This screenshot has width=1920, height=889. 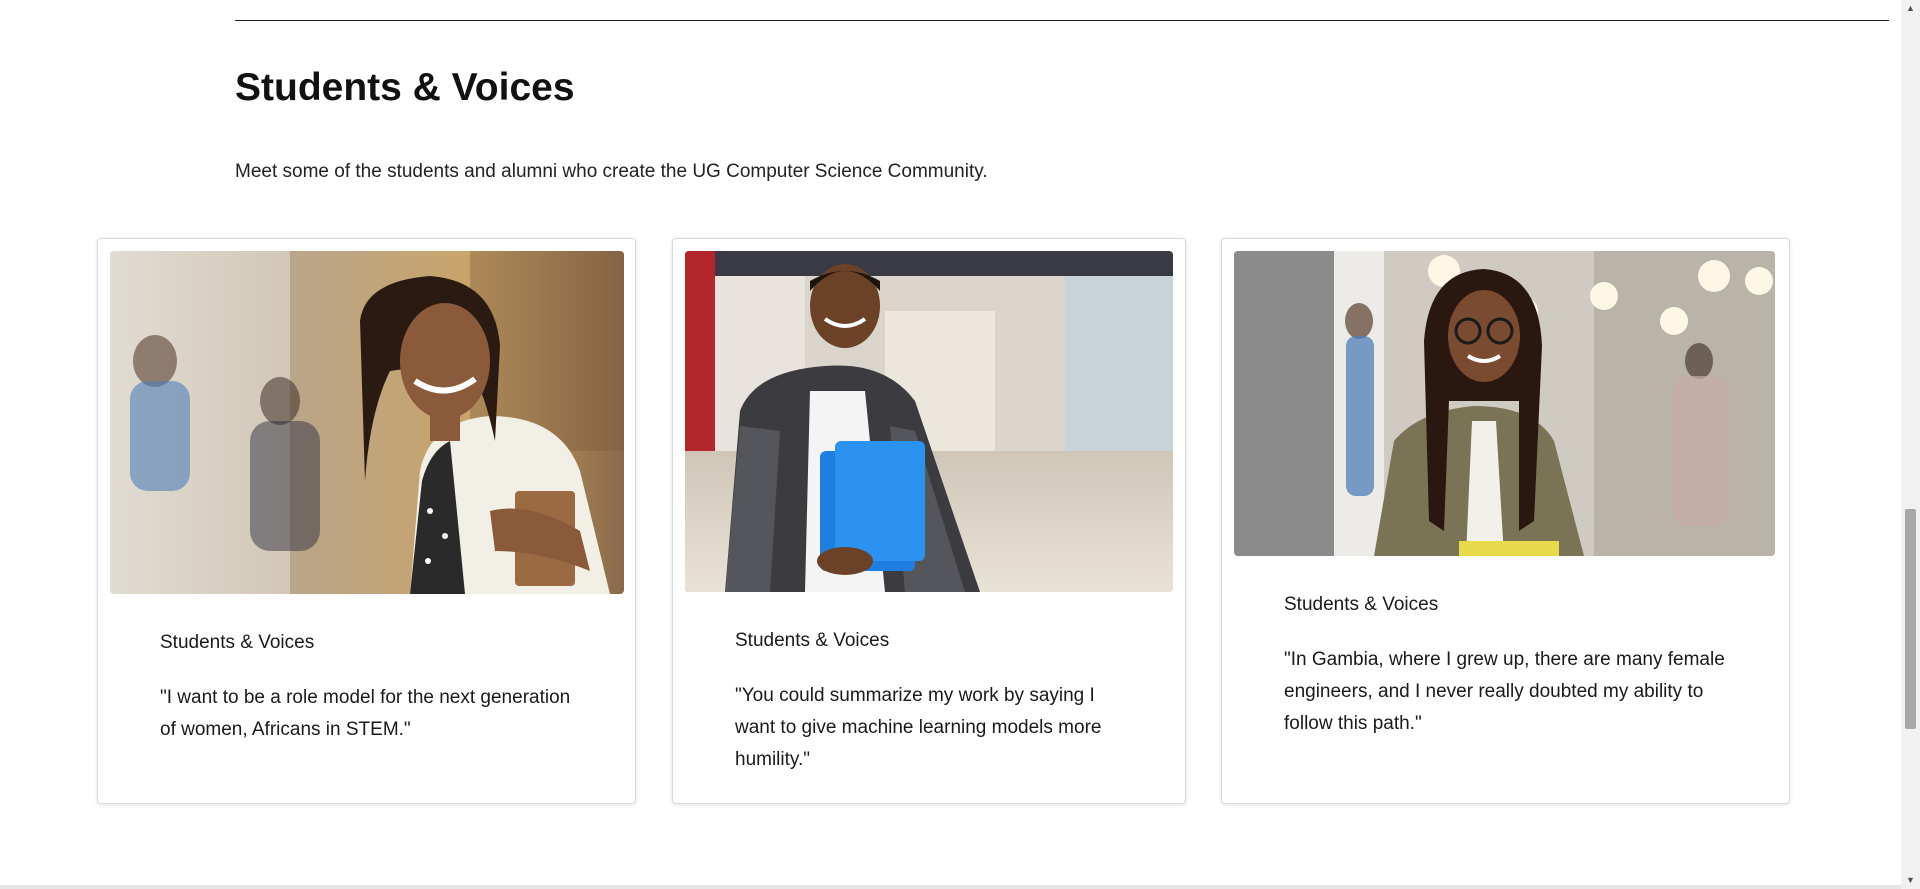 What do you see at coordinates (1910, 8) in the screenshot?
I see `triangle-up-icon: ▲` at bounding box center [1910, 8].